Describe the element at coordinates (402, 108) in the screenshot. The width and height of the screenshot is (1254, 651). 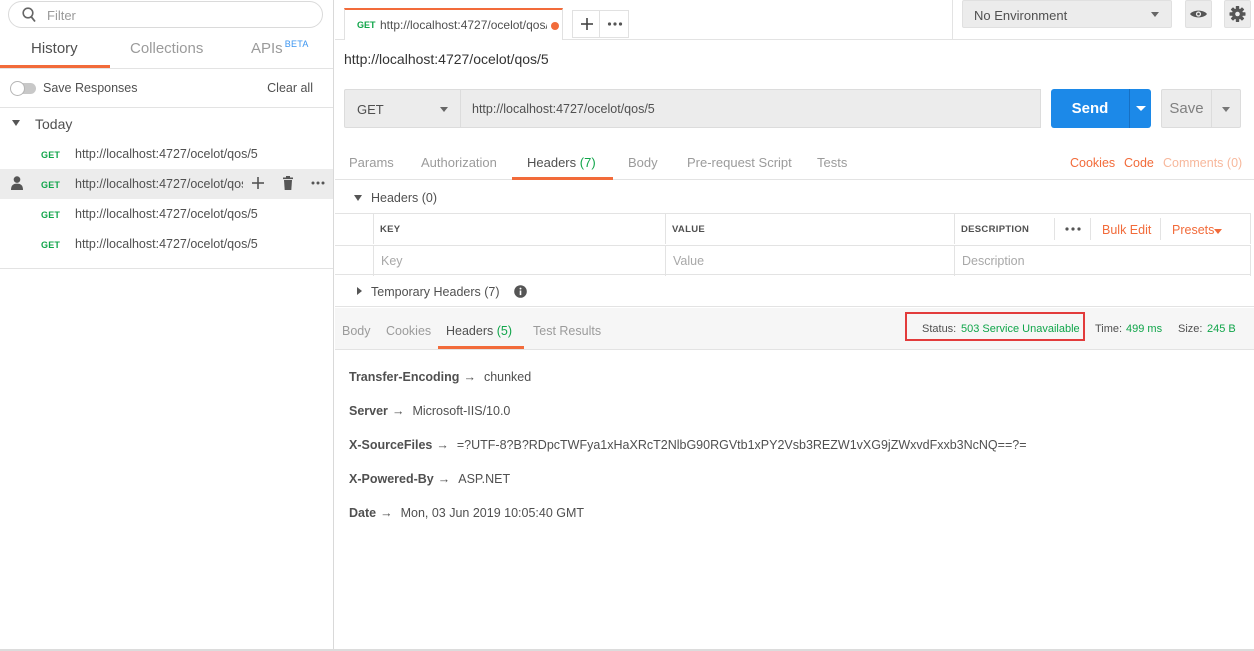
I see `method-select: GET` at that location.